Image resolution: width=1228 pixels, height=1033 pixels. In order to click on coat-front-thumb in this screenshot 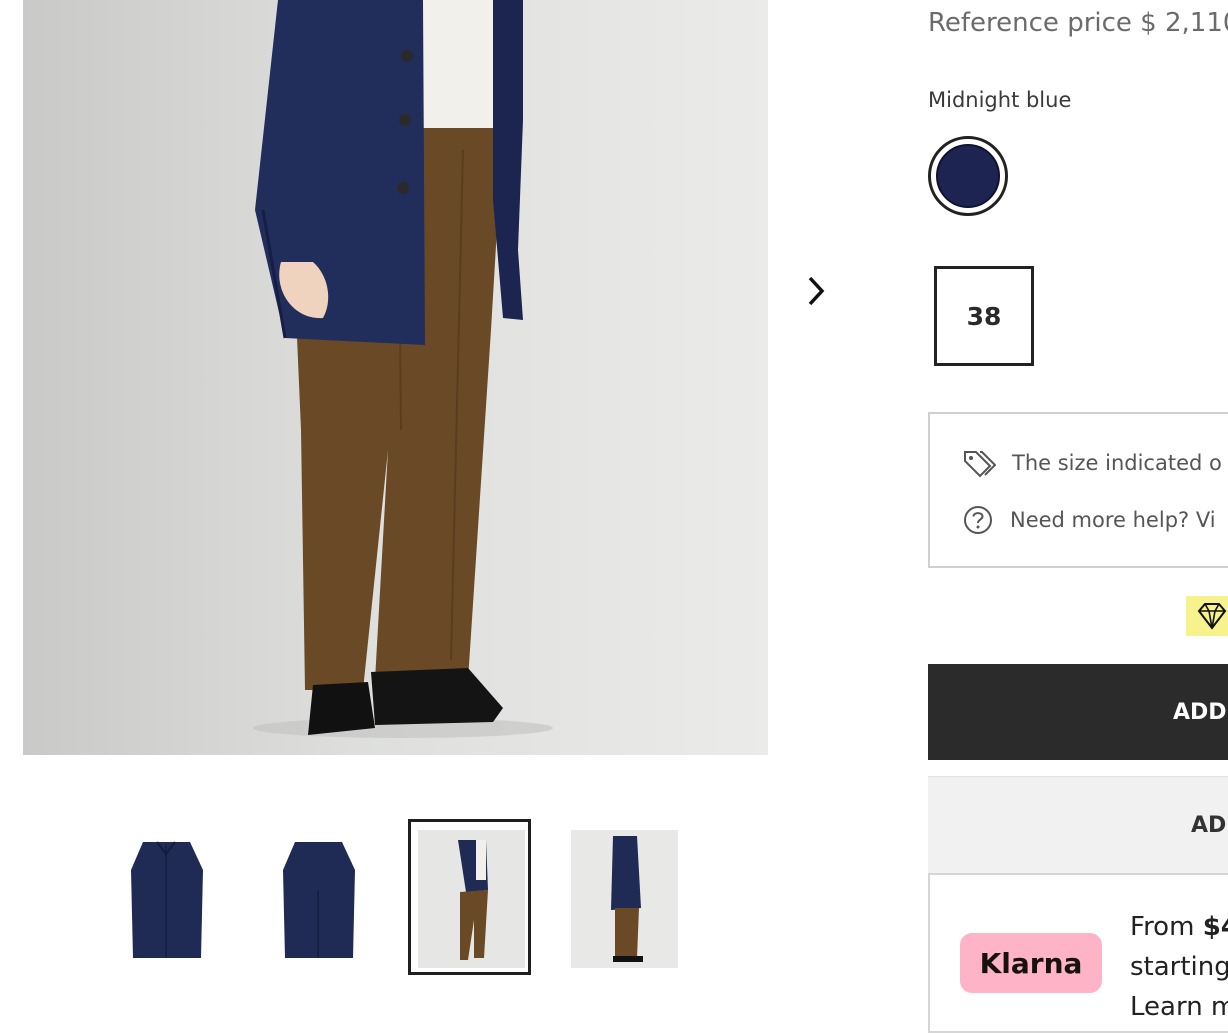, I will do `click(167, 899)`.